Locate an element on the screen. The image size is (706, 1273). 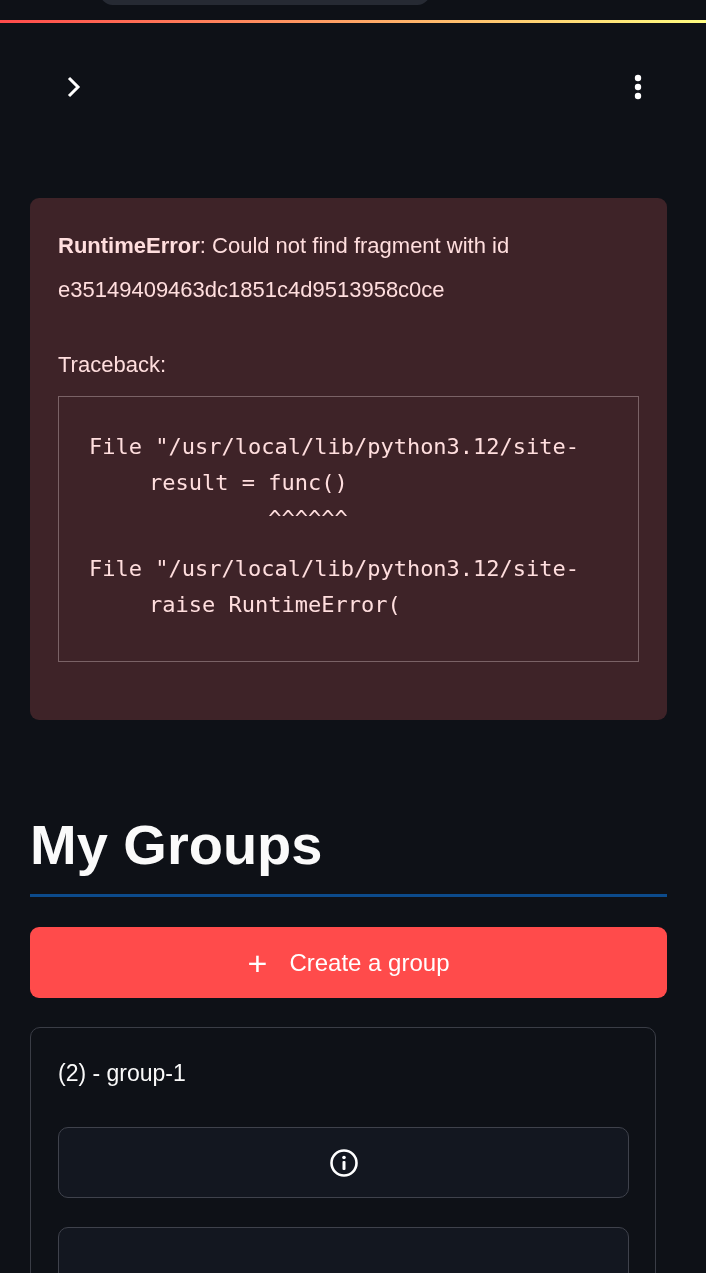
menu-icon is located at coordinates (638, 87).